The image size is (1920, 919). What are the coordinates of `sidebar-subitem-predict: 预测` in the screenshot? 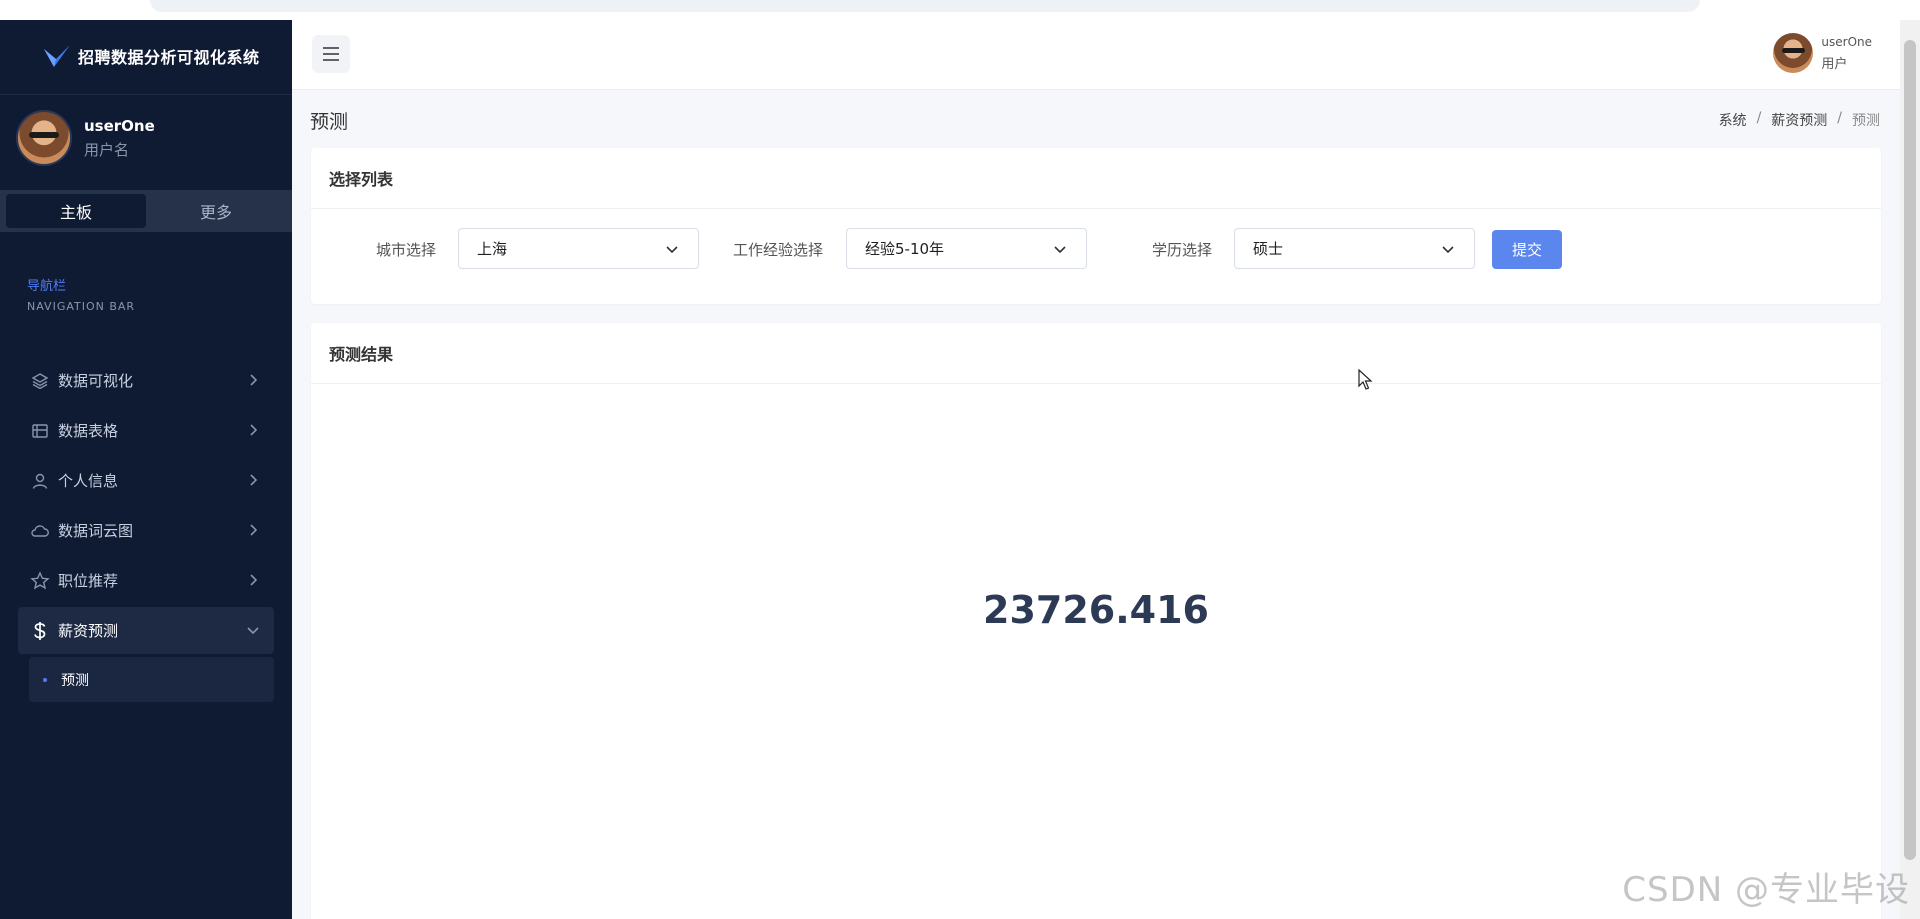 It's located at (151, 679).